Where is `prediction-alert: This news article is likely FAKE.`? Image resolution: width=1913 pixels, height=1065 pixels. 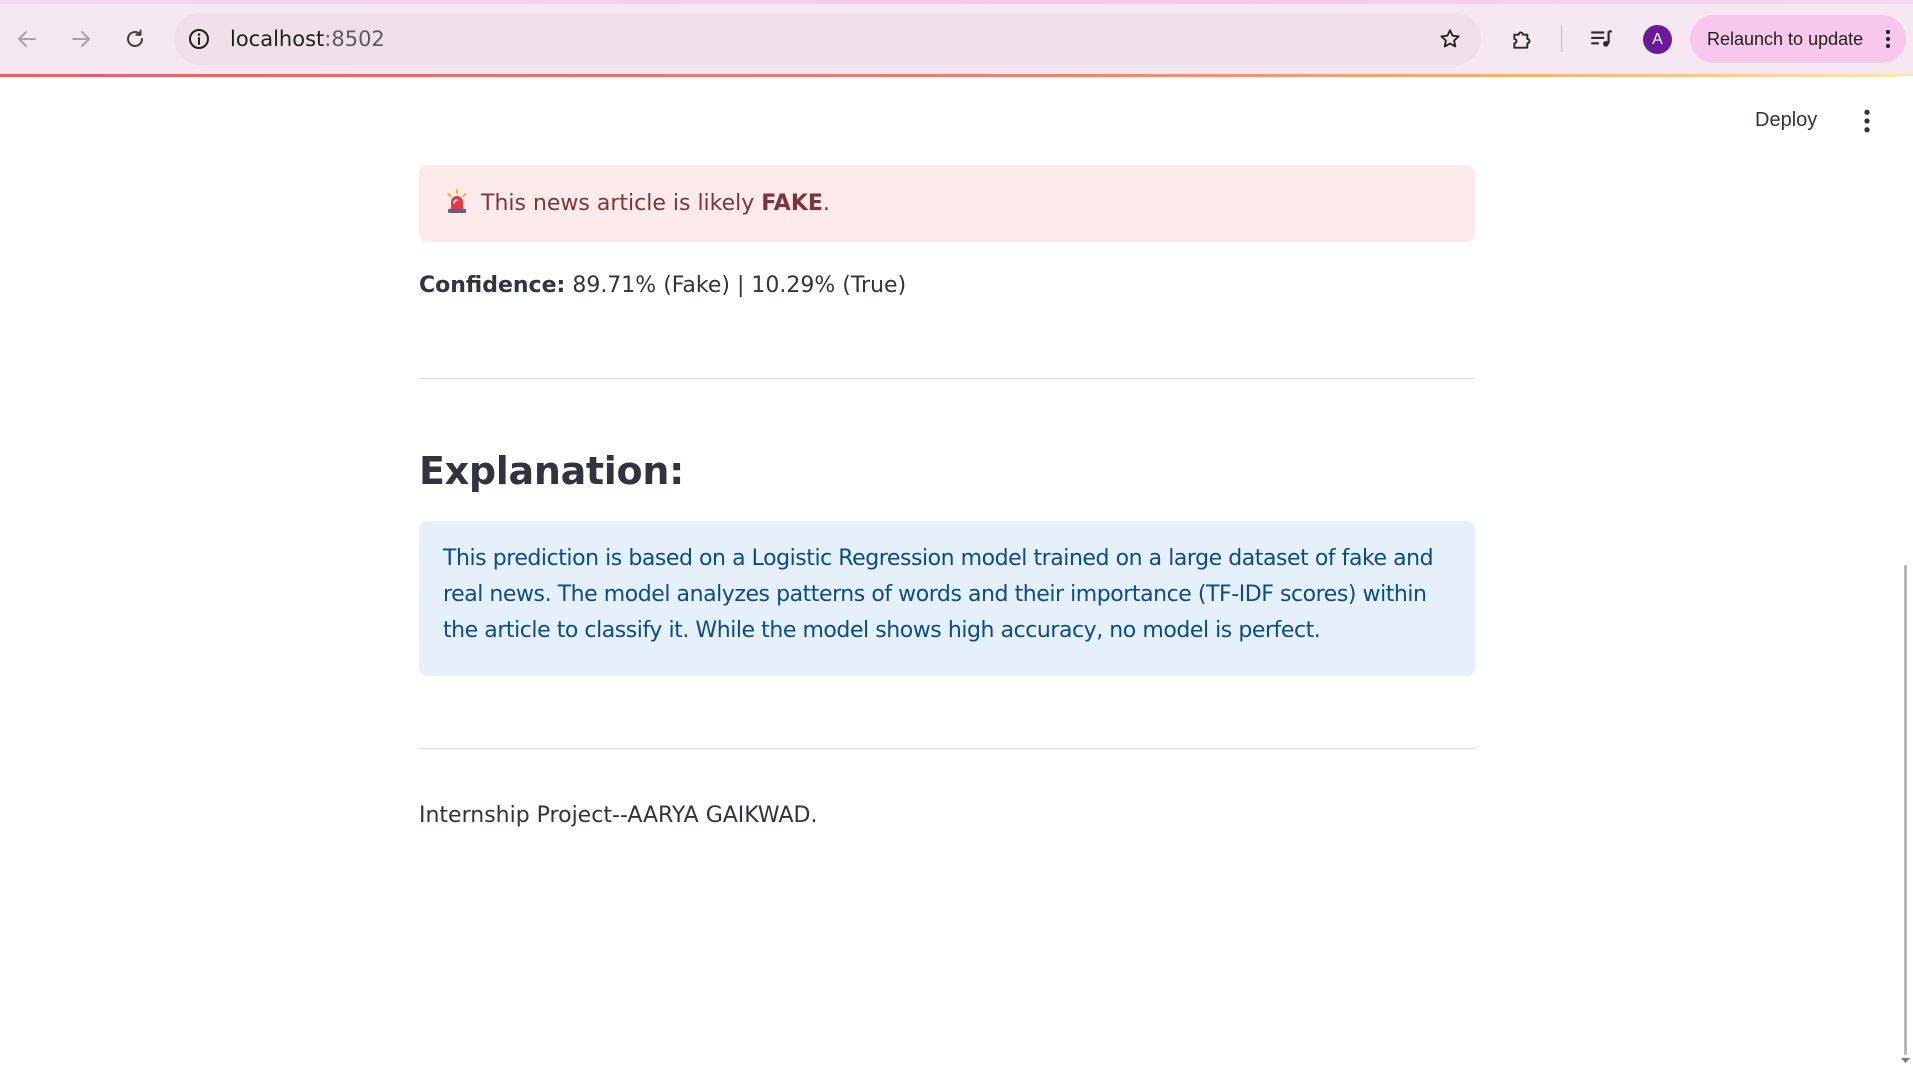
prediction-alert: This news article is likely FAKE. is located at coordinates (947, 203).